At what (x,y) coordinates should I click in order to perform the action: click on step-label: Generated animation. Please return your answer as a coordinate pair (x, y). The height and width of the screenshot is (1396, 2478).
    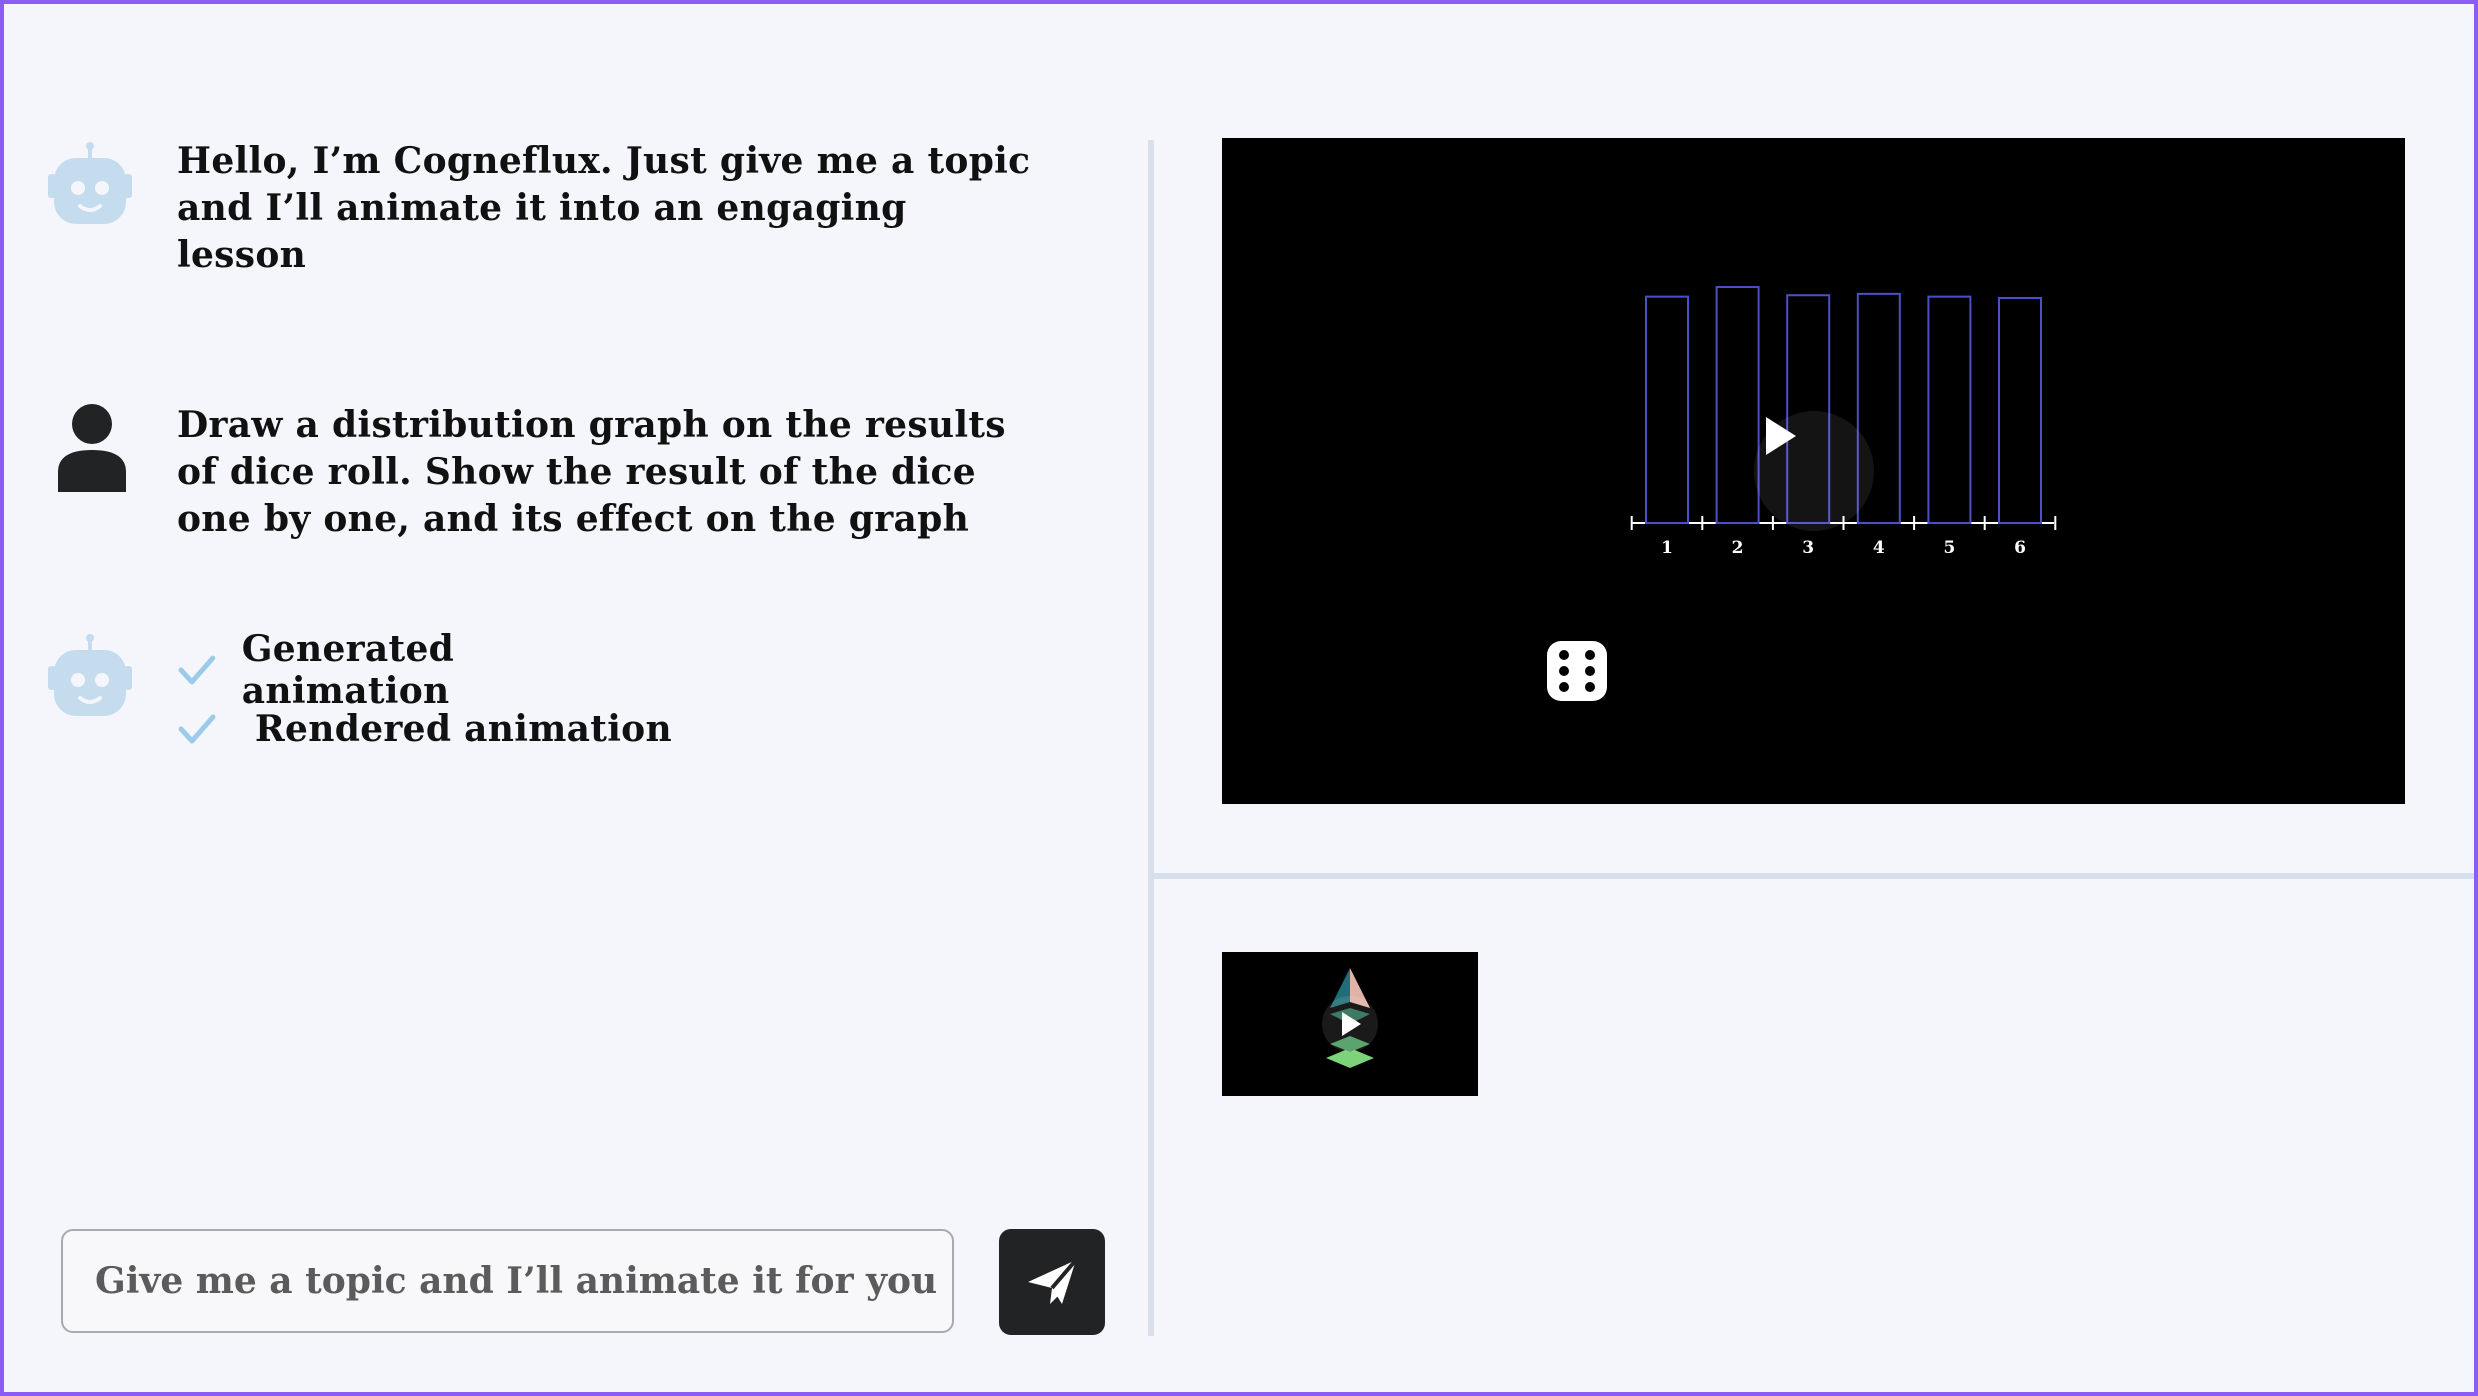
    Looking at the image, I should click on (348, 669).